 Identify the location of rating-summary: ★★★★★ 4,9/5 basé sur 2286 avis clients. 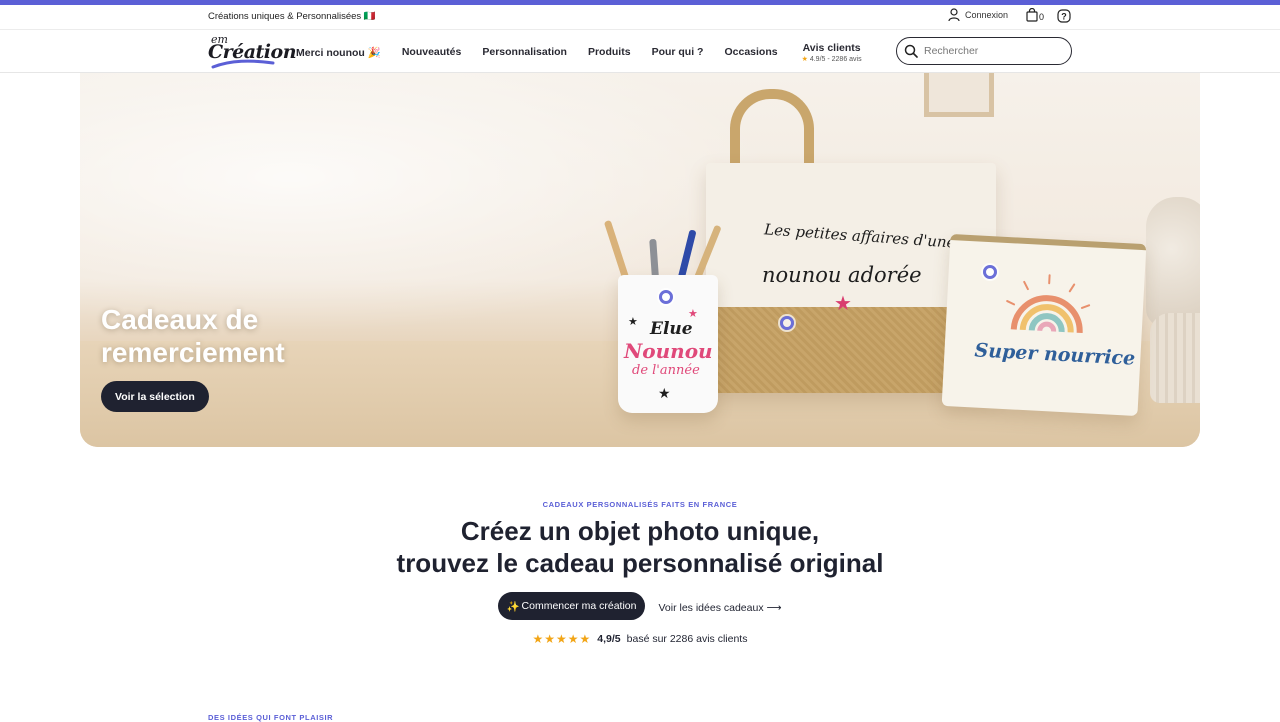
(640, 639).